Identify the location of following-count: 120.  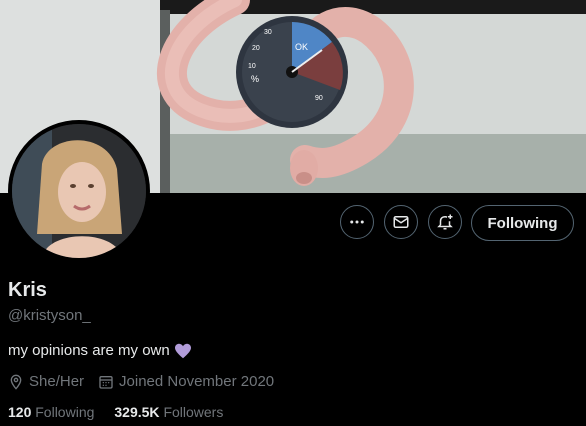
(20, 412).